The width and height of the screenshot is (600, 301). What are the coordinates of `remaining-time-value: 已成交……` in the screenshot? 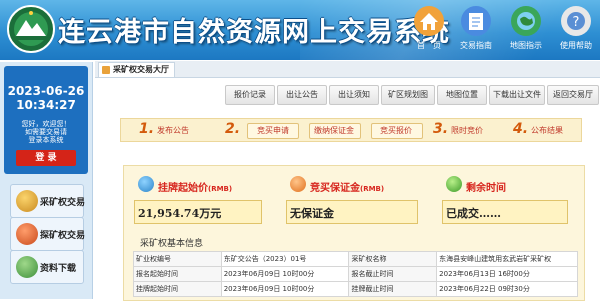 It's located at (473, 213).